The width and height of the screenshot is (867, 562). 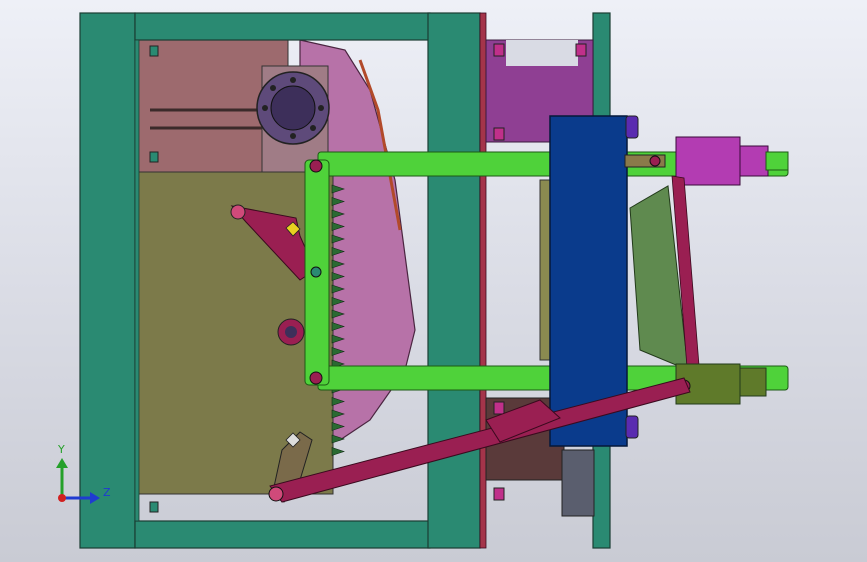 What do you see at coordinates (61, 449) in the screenshot?
I see `y-axis-label: Y` at bounding box center [61, 449].